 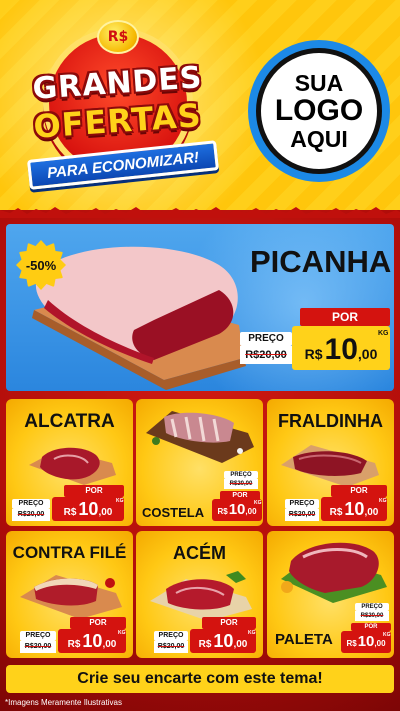 I want to click on product-name: COSTELA, so click(x=173, y=512).